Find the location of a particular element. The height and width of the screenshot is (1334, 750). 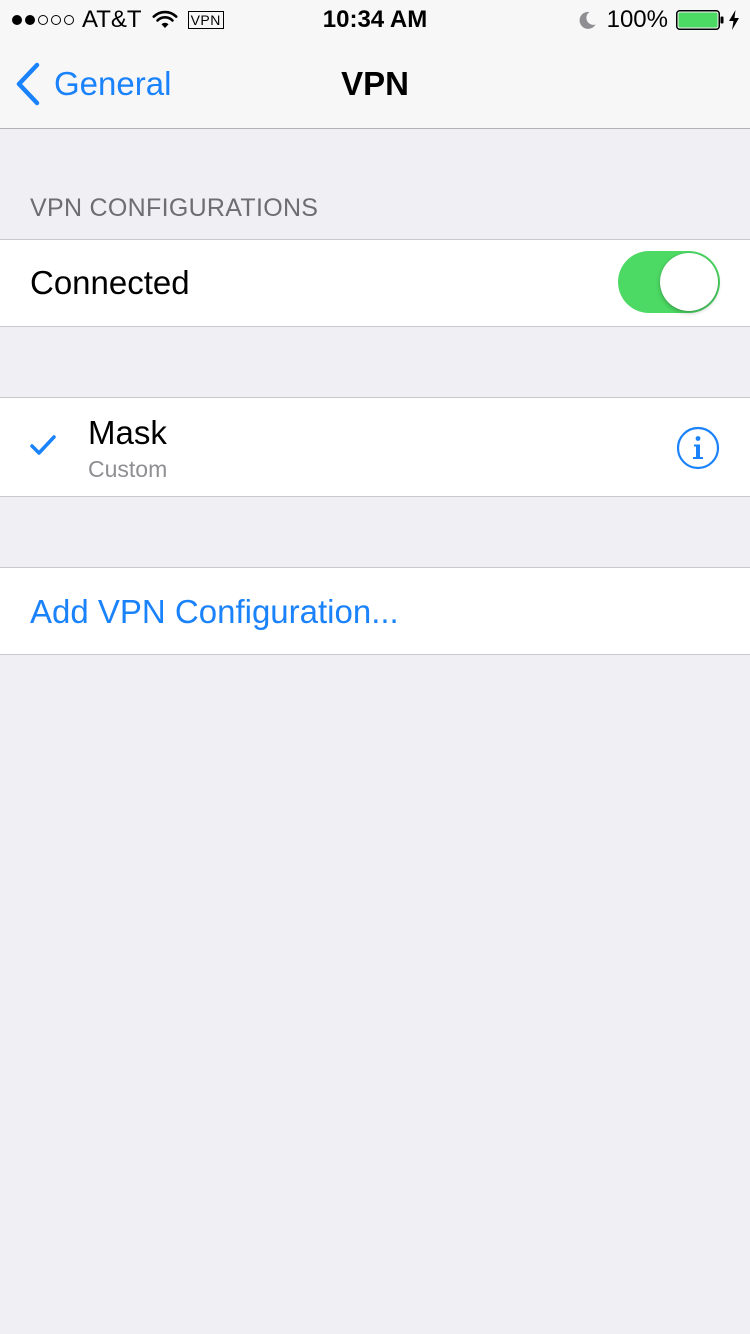

battery-icon is located at coordinates (700, 20).